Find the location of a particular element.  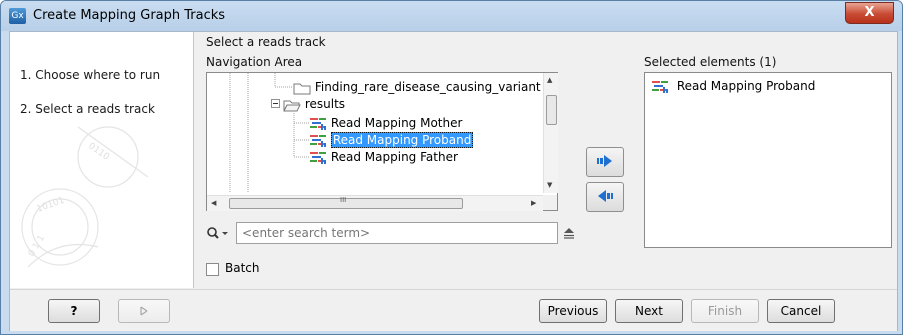

cancel-button: Cancel is located at coordinates (801, 311).